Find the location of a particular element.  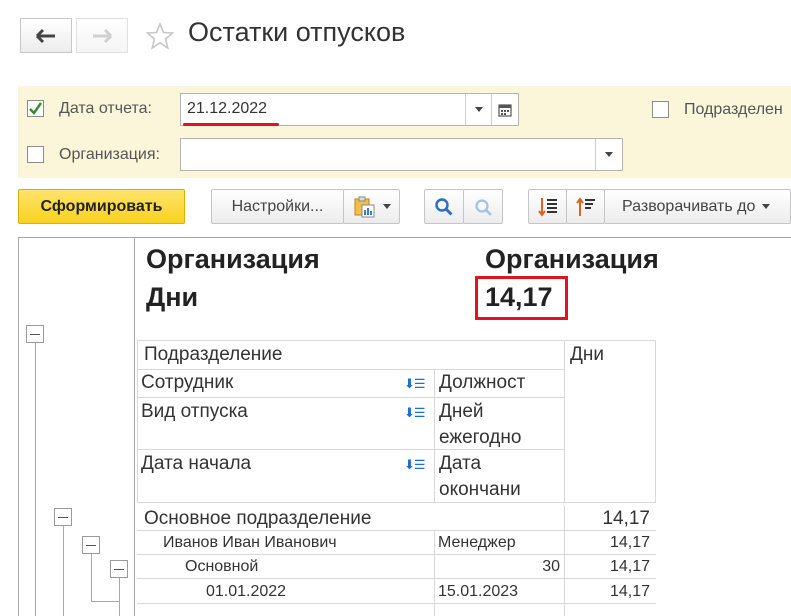

generate-button: Сформировать is located at coordinates (101, 206).